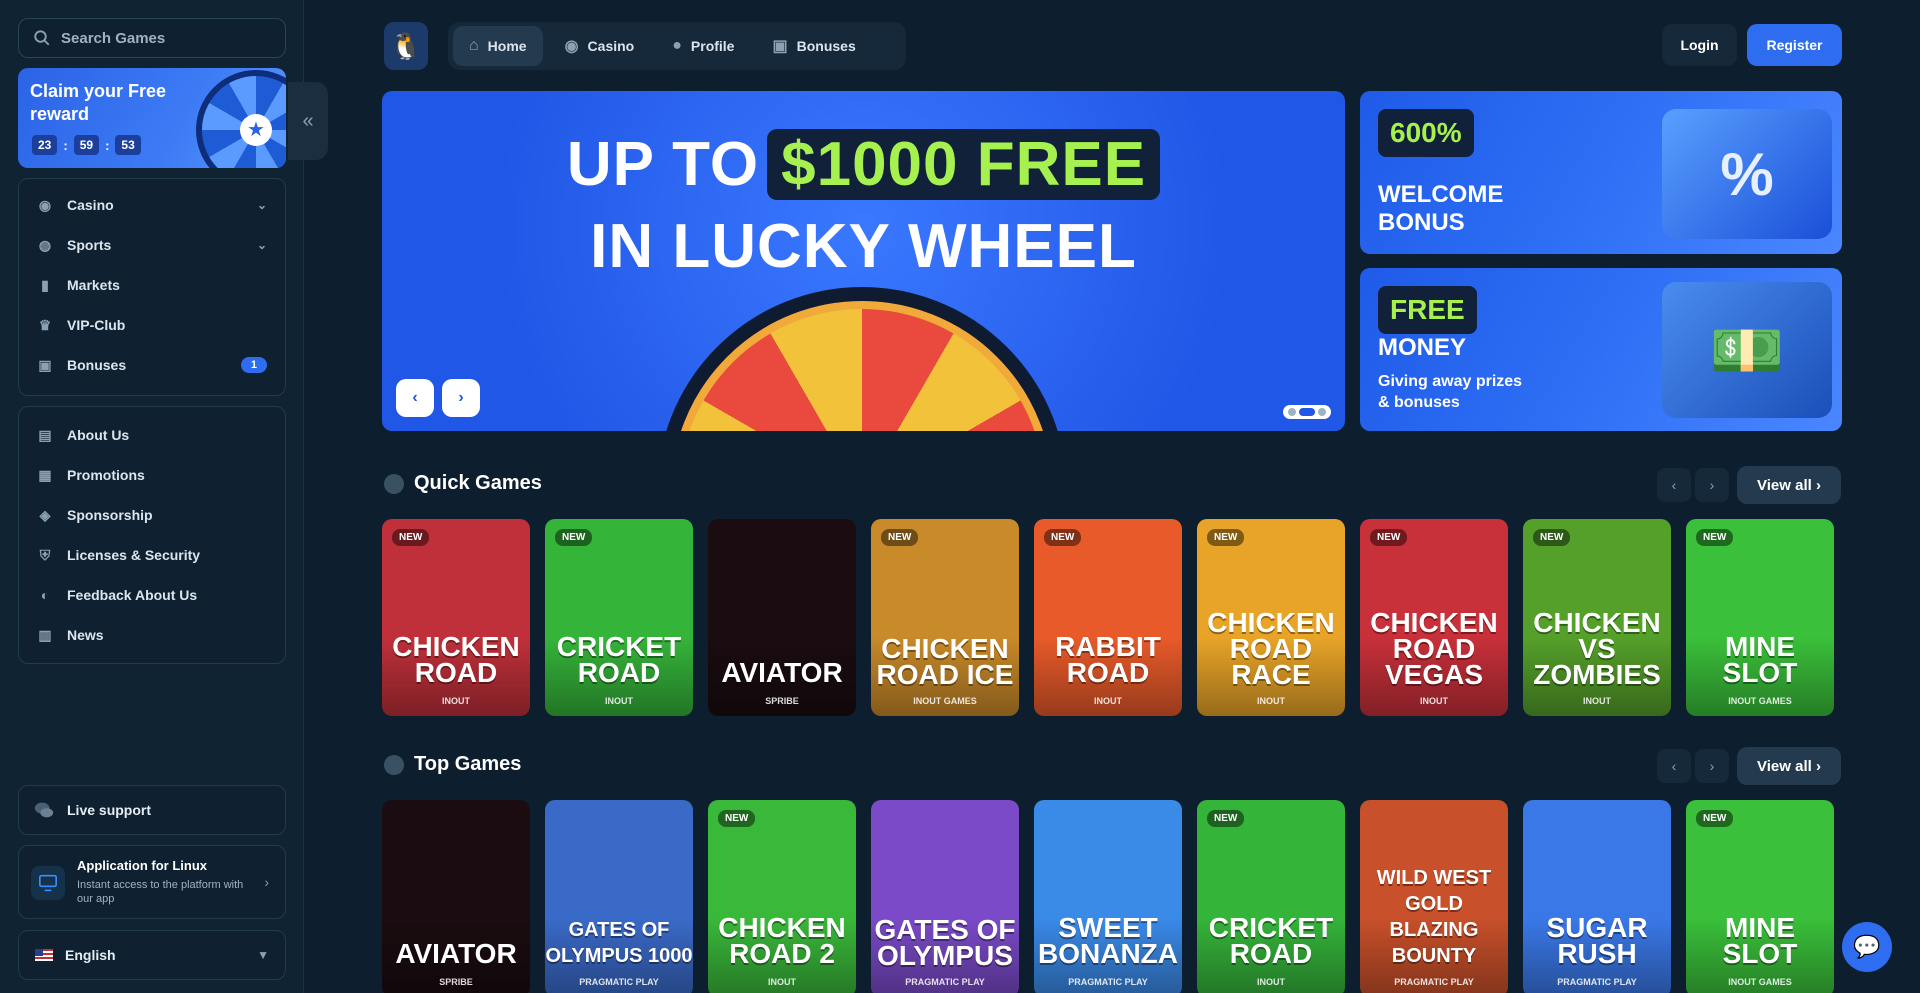 The width and height of the screenshot is (1920, 993). Describe the element at coordinates (1271, 617) in the screenshot. I see `game-card: NEW CHICKEN ROAD RACE INOUT` at that location.